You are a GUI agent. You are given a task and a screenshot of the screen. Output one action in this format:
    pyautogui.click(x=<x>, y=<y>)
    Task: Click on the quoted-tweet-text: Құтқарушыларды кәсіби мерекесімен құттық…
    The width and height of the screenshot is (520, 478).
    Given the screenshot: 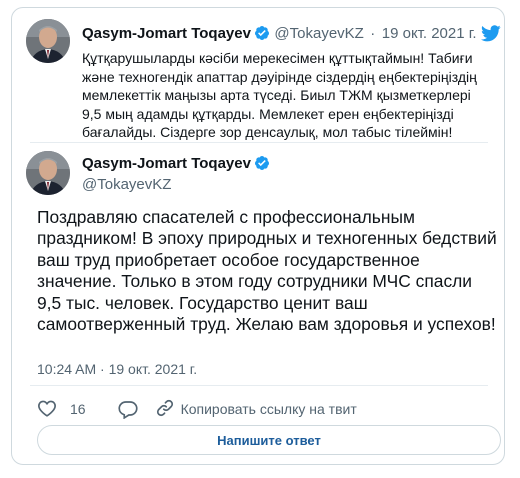 What is the action you would take?
    pyautogui.click(x=279, y=95)
    